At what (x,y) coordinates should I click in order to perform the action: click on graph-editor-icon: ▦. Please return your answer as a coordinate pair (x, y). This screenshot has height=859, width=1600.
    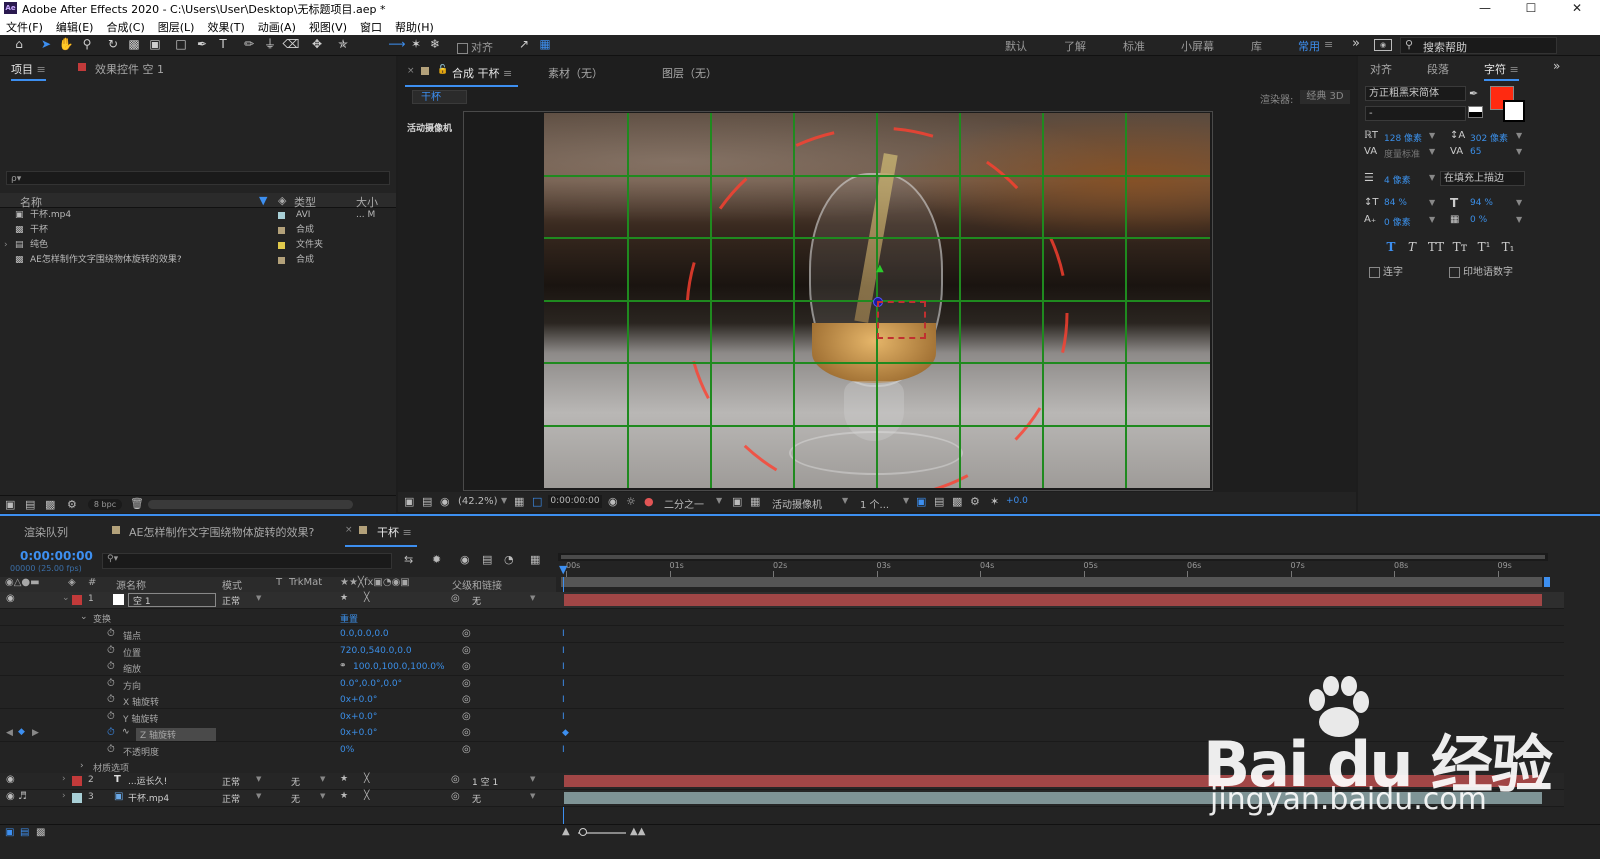
    Looking at the image, I should click on (535, 559).